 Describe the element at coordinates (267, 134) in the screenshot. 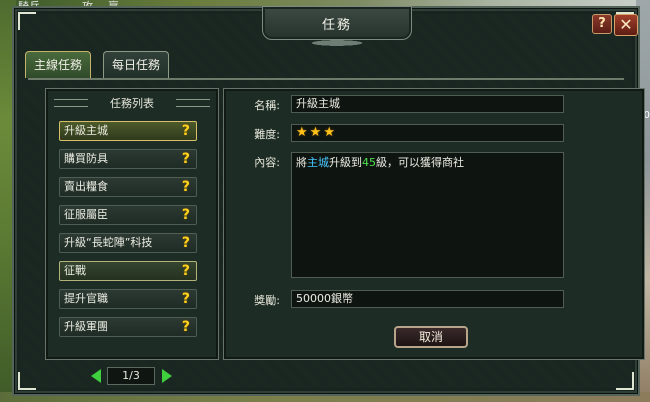

I see `difficulty-label: 難度:` at that location.